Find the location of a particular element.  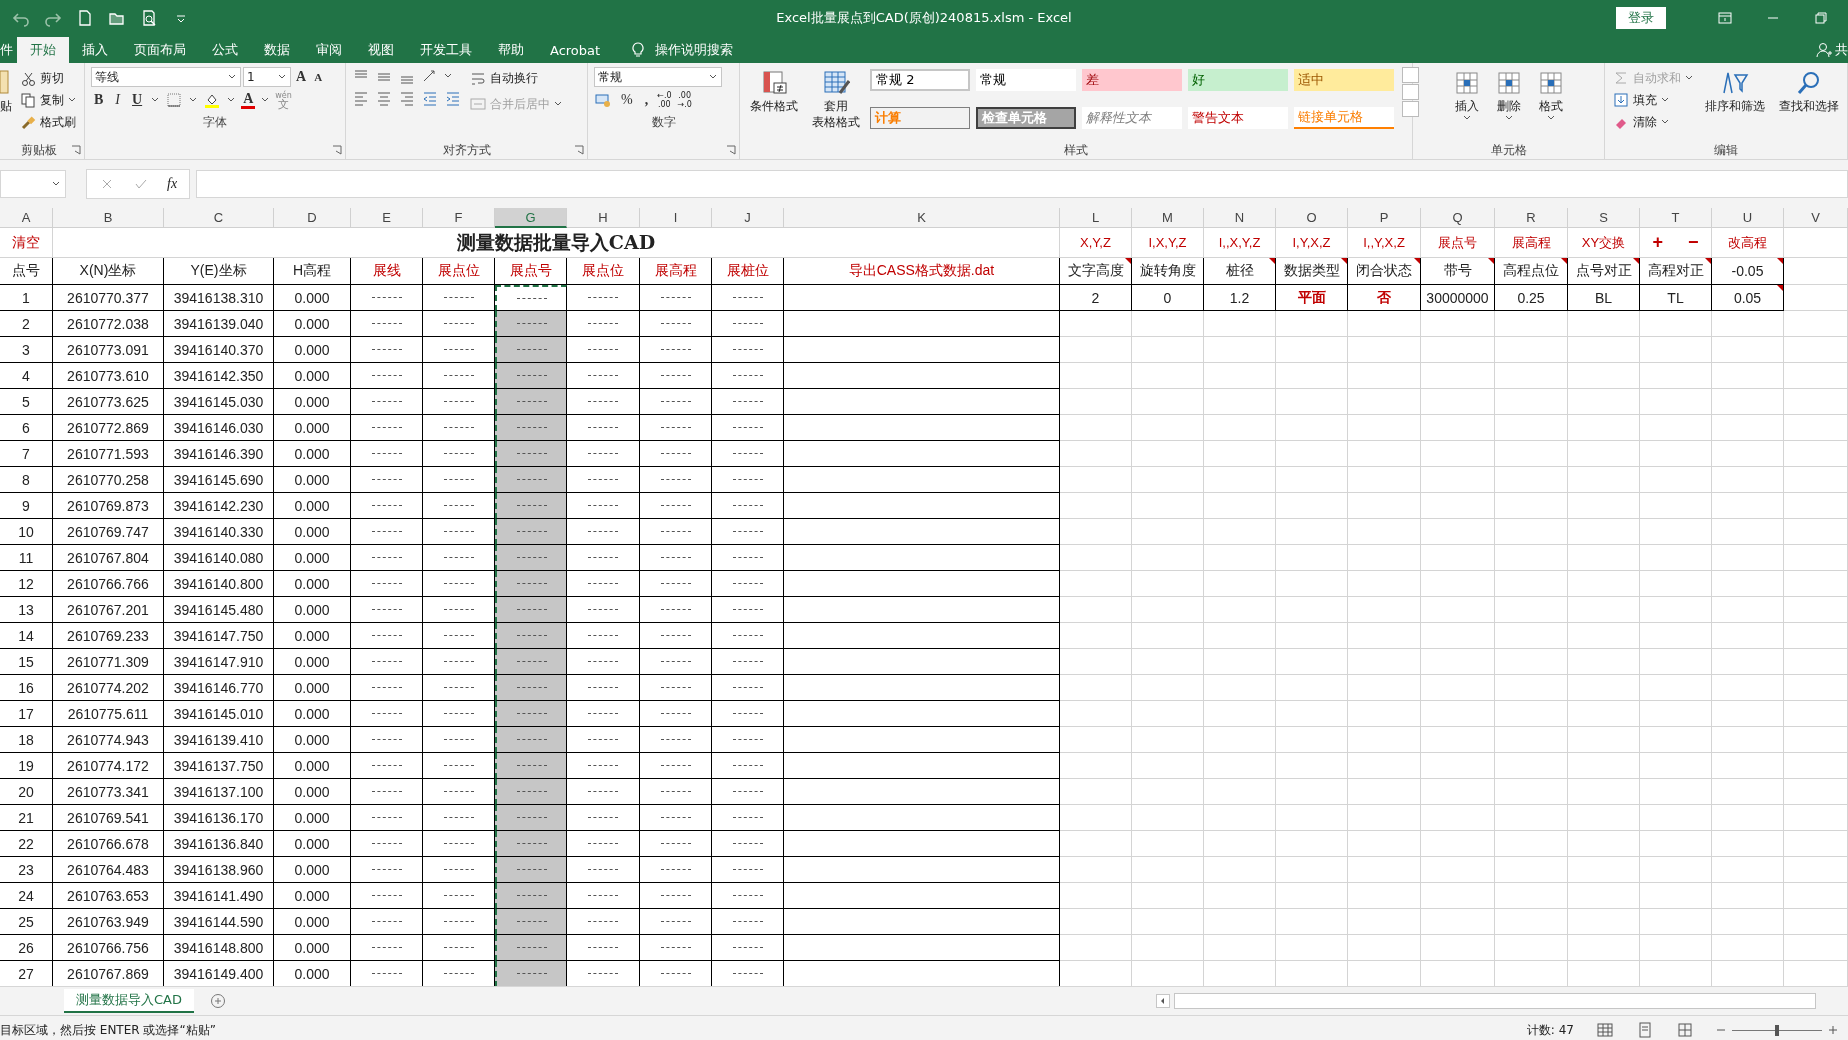

italic-button: I is located at coordinates (117, 100).